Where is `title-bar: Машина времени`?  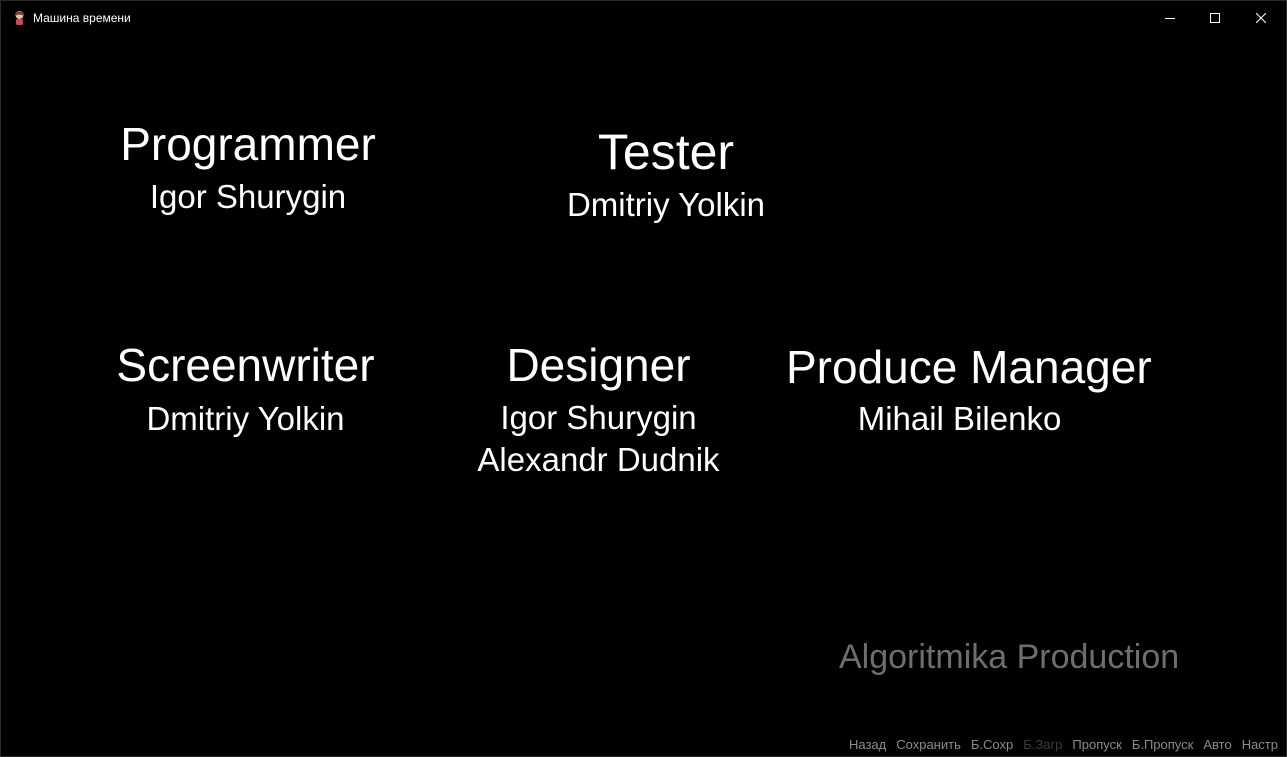 title-bar: Машина времени is located at coordinates (643, 18).